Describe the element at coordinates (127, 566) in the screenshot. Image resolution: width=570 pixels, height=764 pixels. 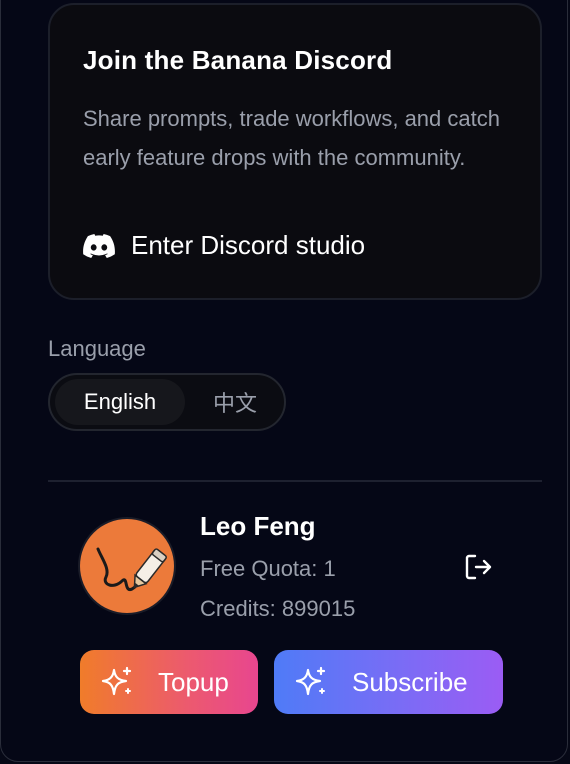
I see `avatar` at that location.